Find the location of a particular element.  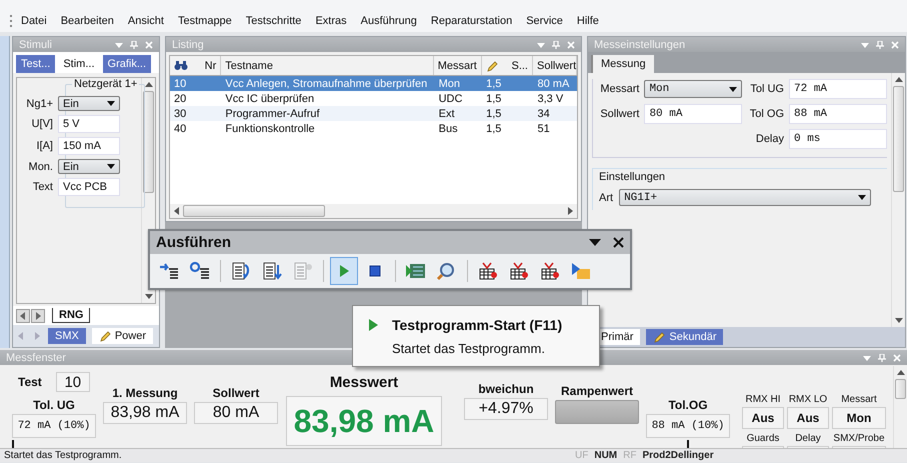

field-label: Tol OG is located at coordinates (767, 114).